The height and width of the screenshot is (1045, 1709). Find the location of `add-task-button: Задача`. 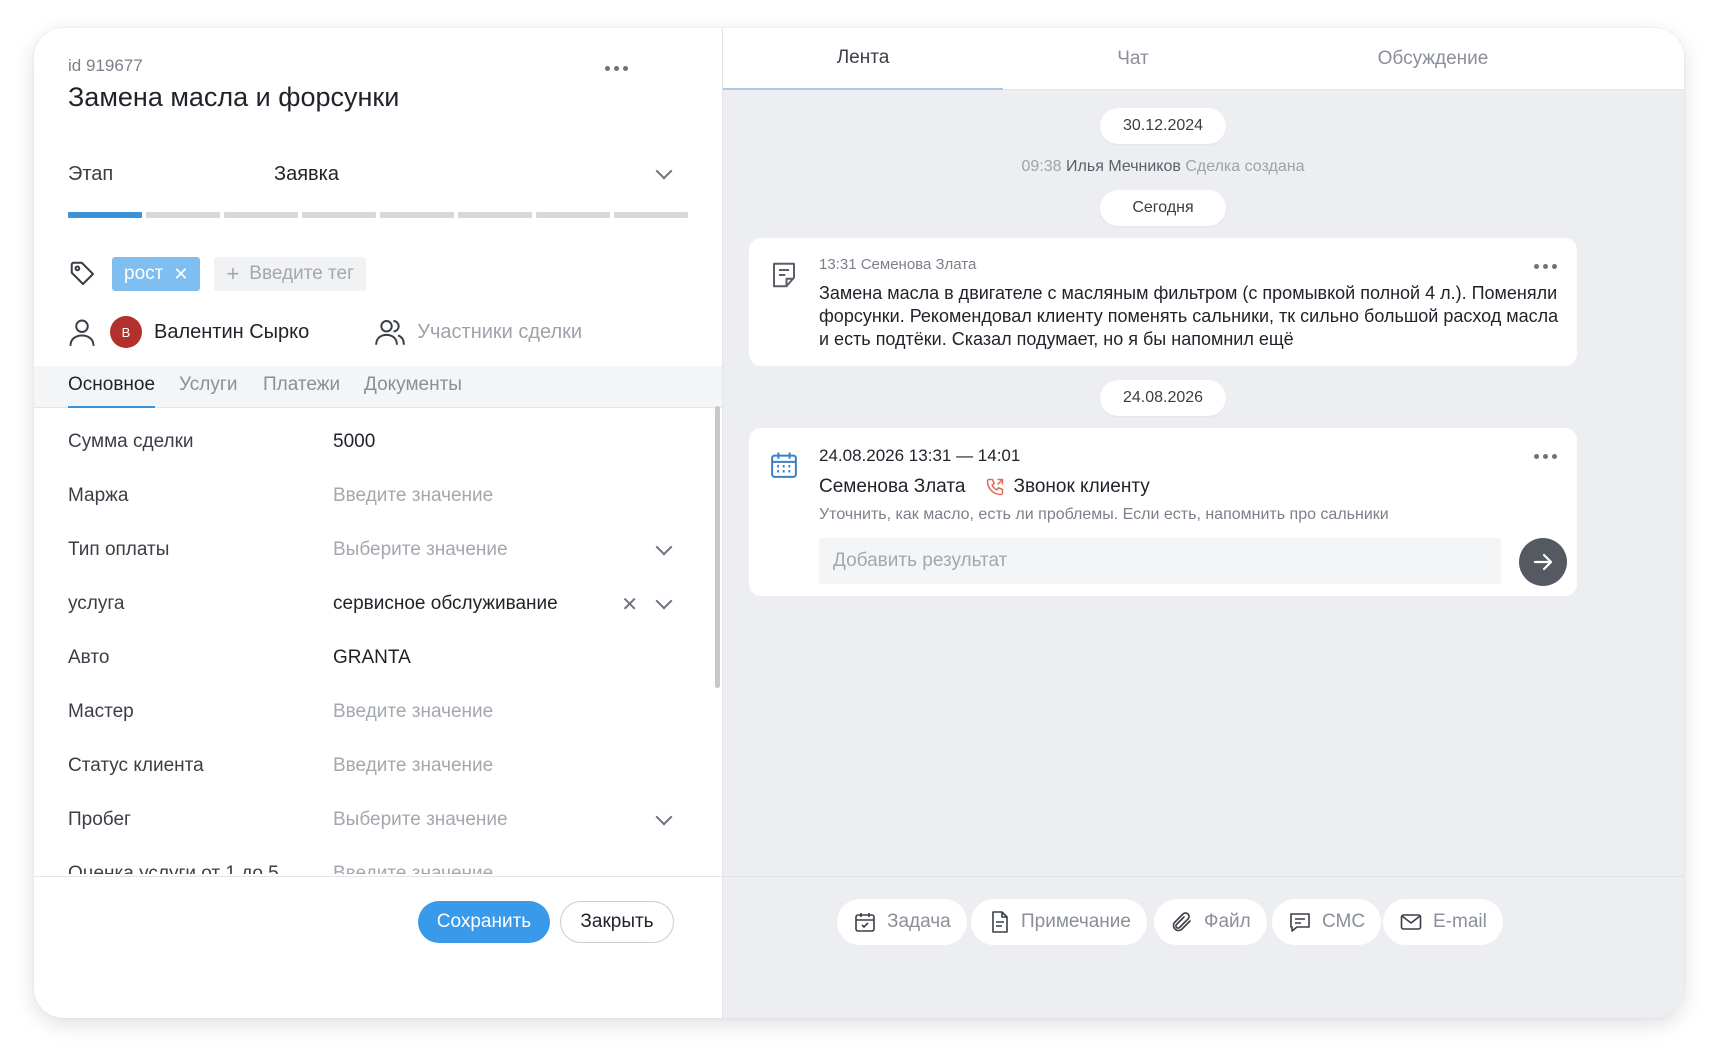

add-task-button: Задача is located at coordinates (902, 922).